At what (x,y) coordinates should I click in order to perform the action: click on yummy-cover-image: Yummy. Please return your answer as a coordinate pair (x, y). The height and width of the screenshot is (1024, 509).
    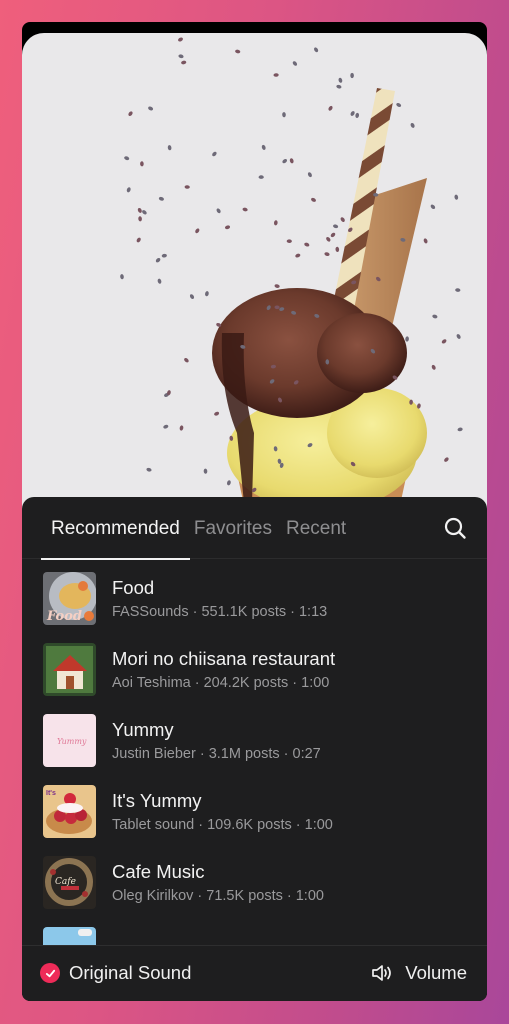
    Looking at the image, I should click on (69, 740).